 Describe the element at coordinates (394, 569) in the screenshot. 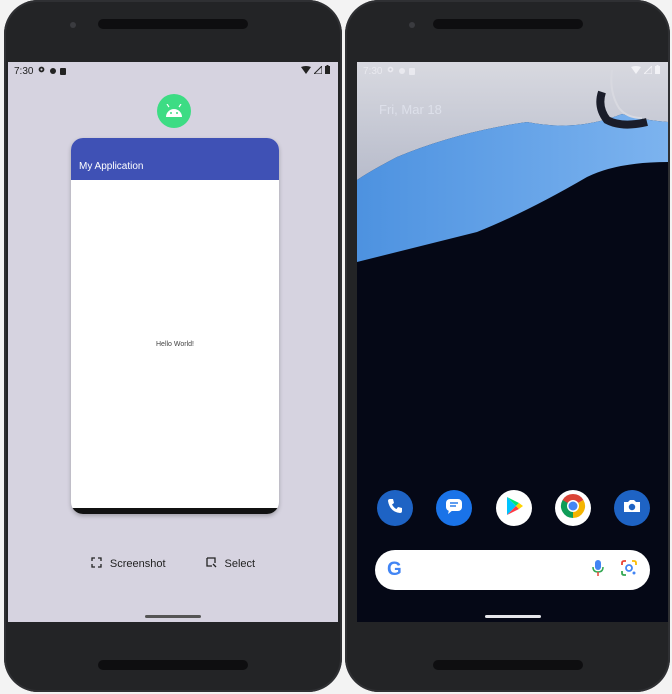

I see `google-logo: G` at that location.